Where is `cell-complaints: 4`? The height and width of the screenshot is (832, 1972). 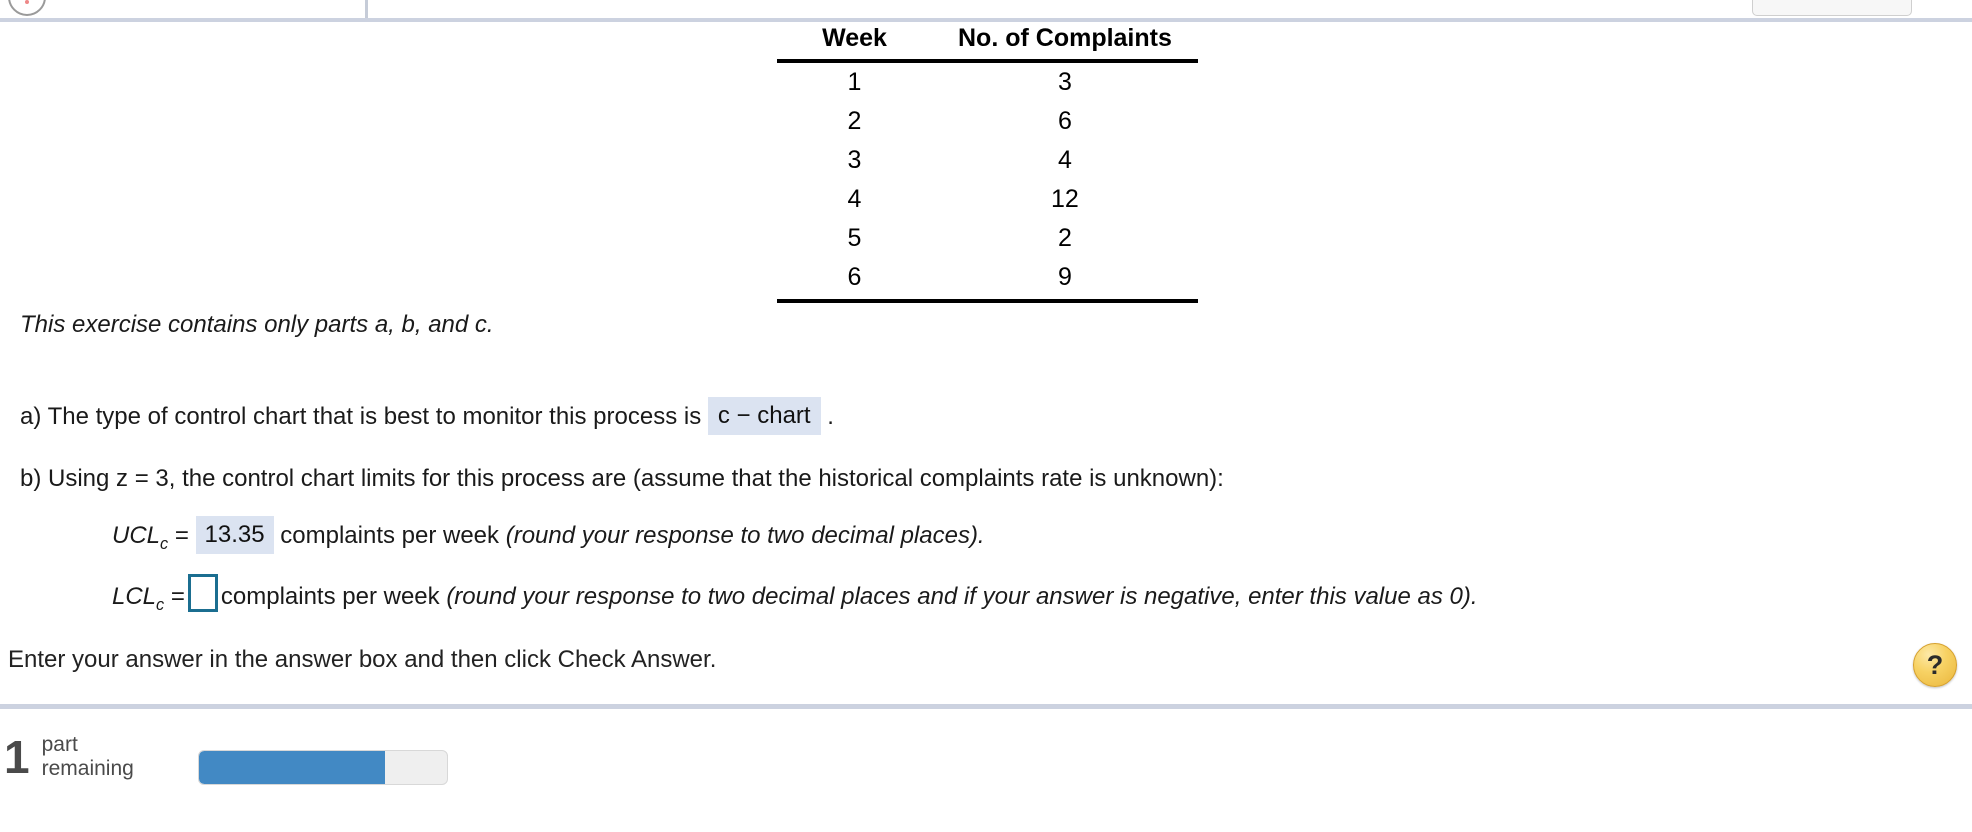
cell-complaints: 4 is located at coordinates (1064, 160).